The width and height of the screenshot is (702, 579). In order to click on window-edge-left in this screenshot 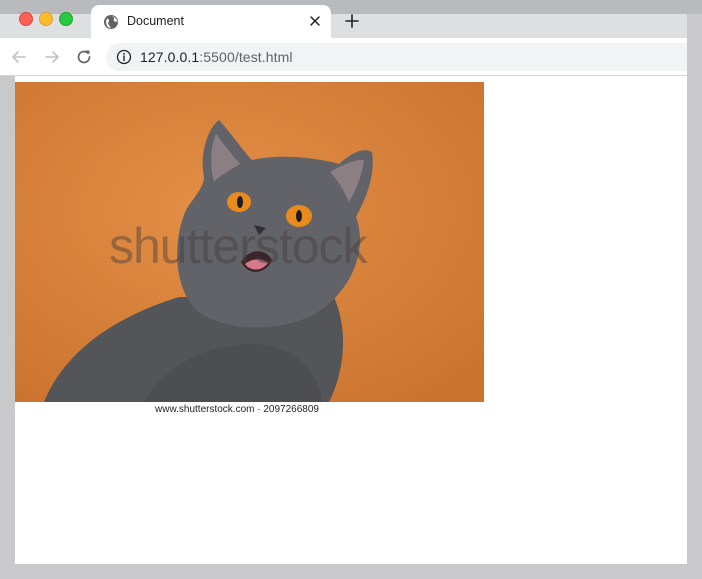, I will do `click(7, 327)`.